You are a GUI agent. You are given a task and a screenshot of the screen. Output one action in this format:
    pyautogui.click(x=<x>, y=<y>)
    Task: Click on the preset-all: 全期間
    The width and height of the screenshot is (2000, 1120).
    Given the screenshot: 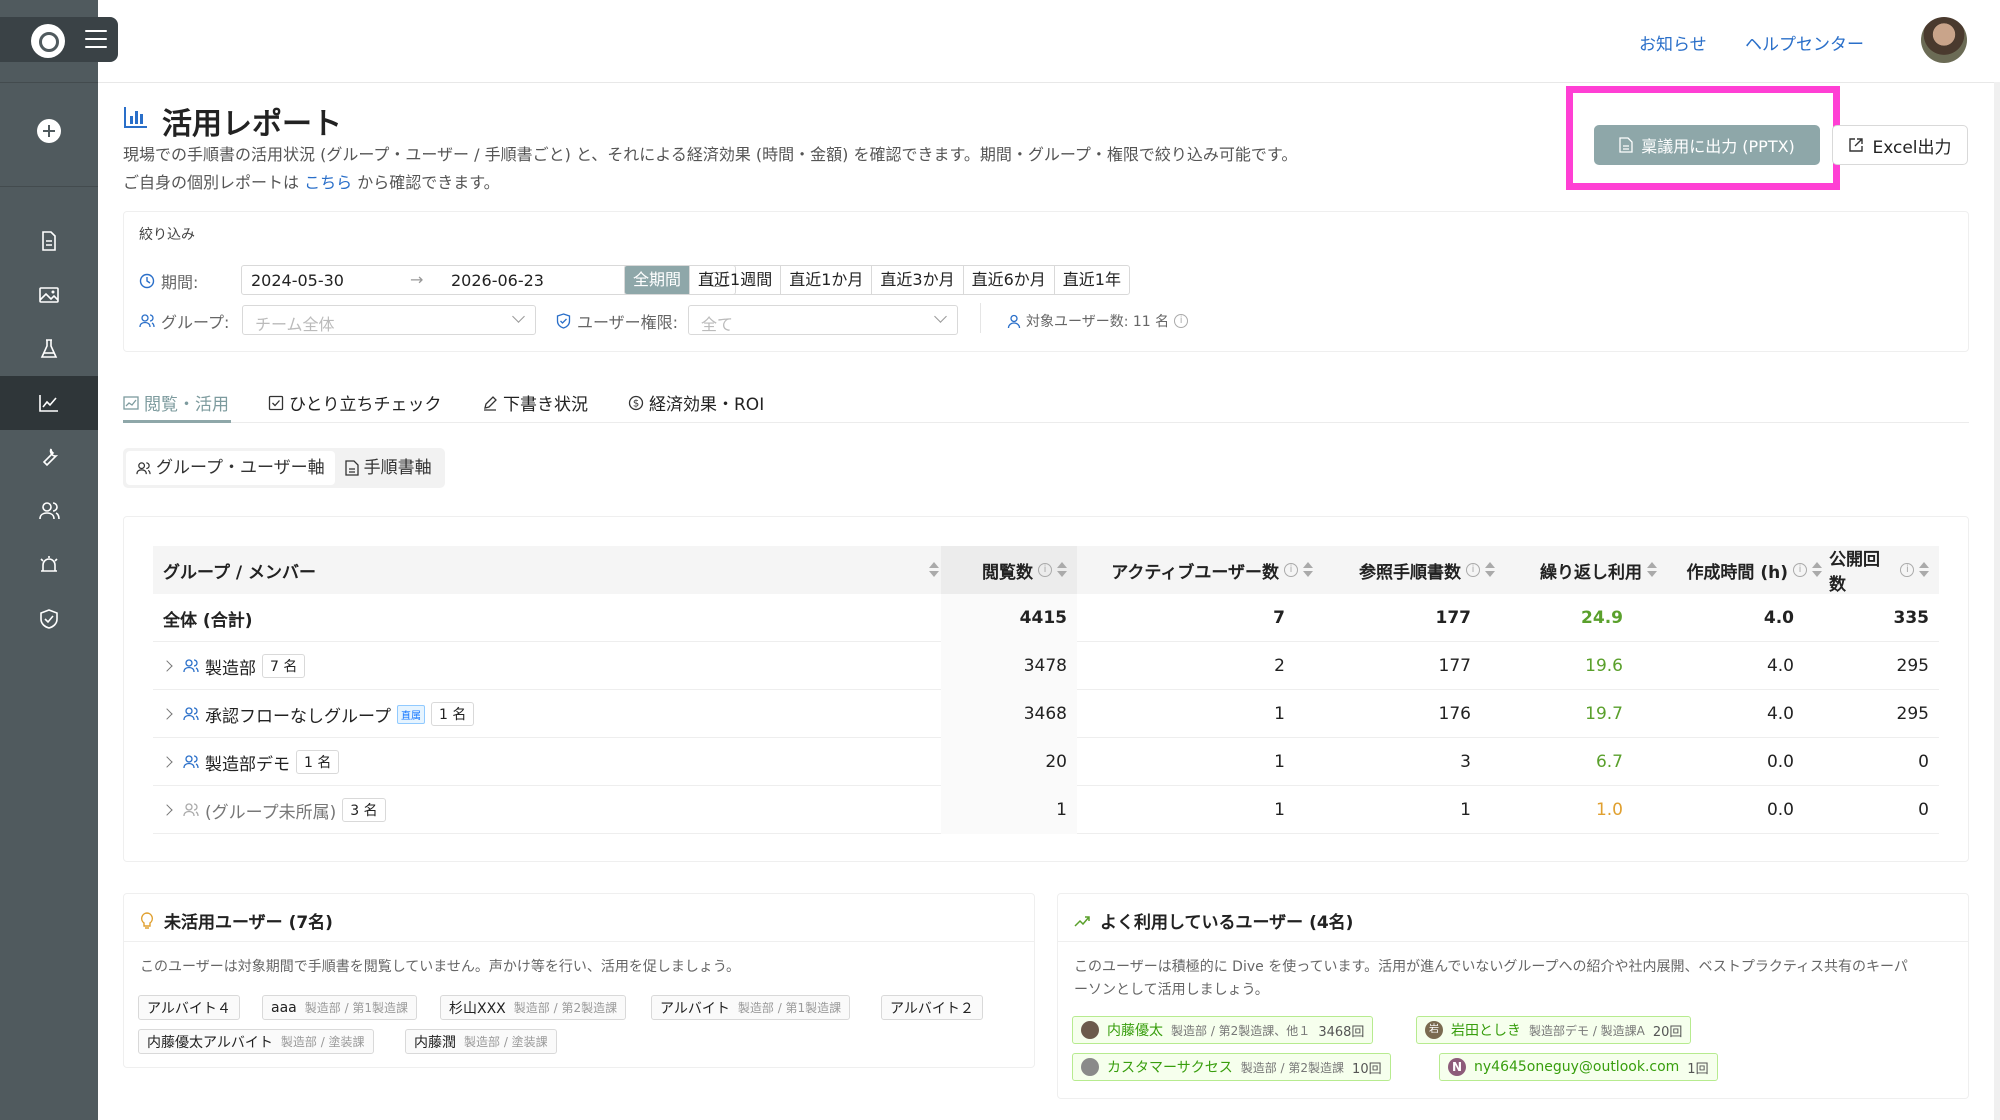 What is the action you would take?
    pyautogui.click(x=658, y=280)
    